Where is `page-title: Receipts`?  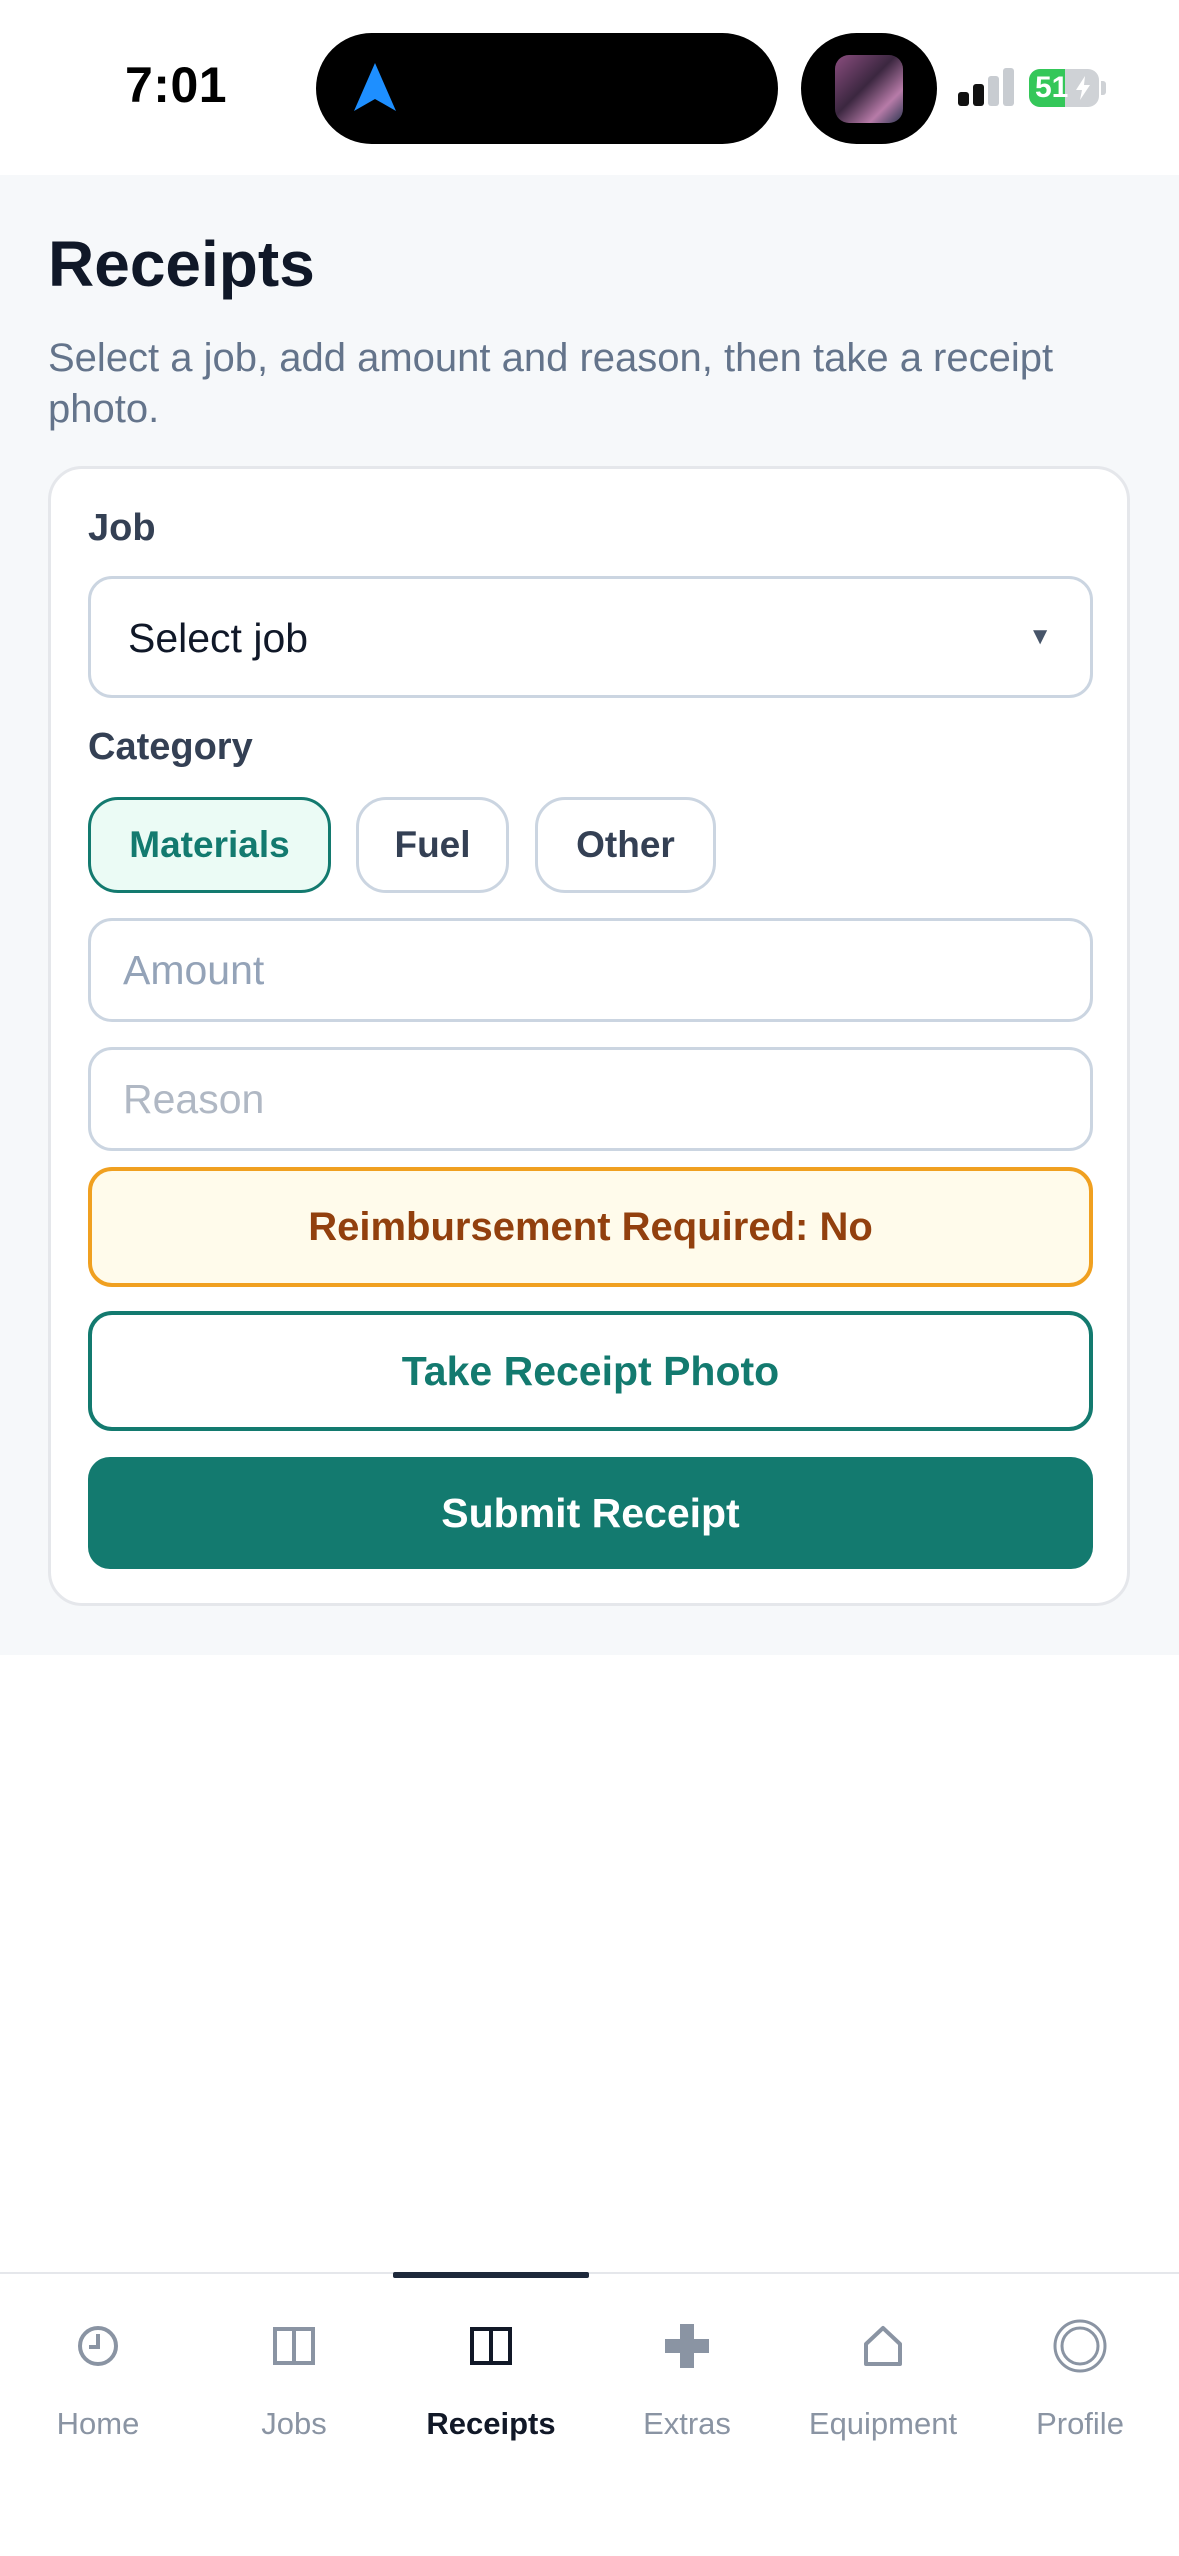 page-title: Receipts is located at coordinates (181, 264).